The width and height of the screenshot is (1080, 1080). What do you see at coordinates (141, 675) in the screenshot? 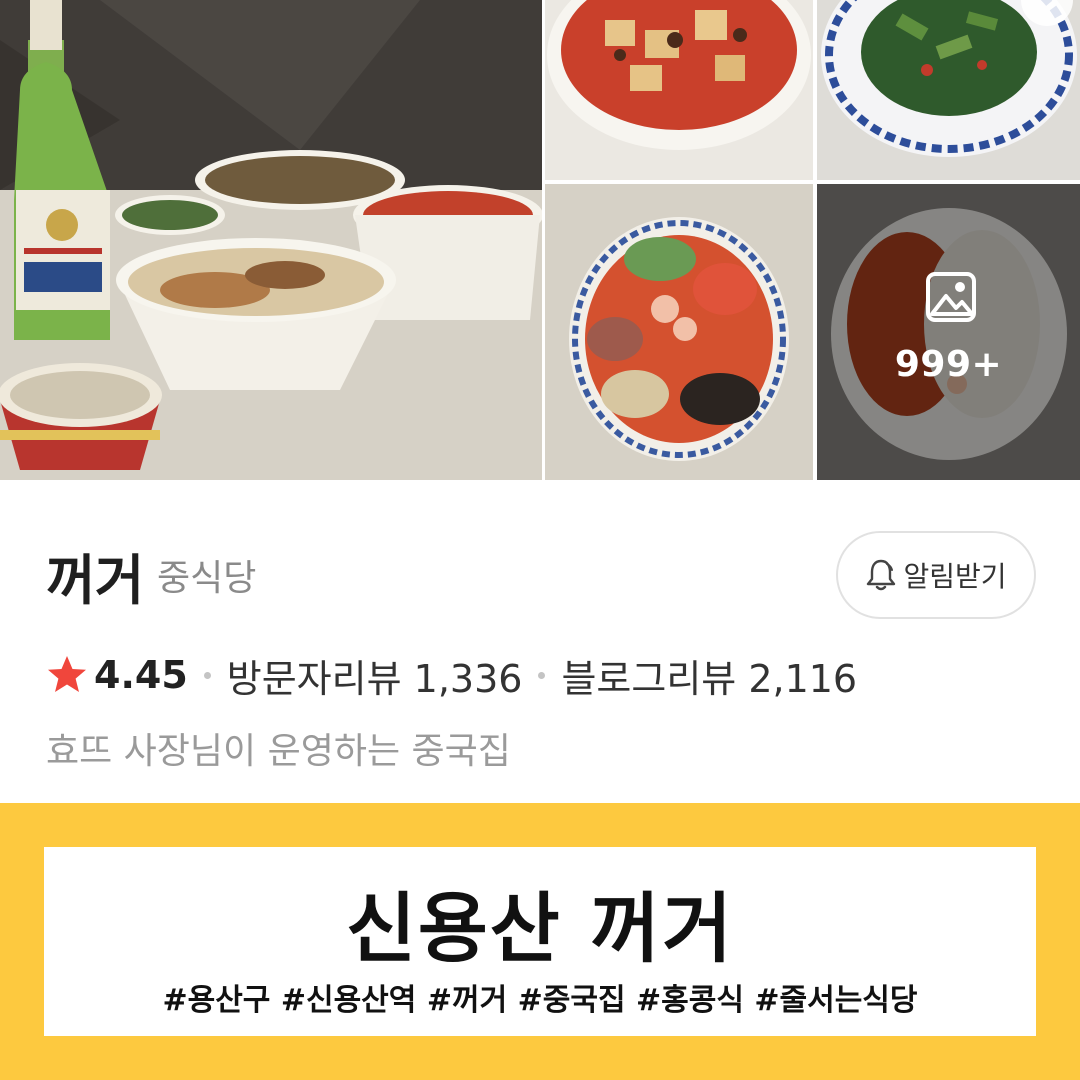
I see `rating-value: 4.45` at bounding box center [141, 675].